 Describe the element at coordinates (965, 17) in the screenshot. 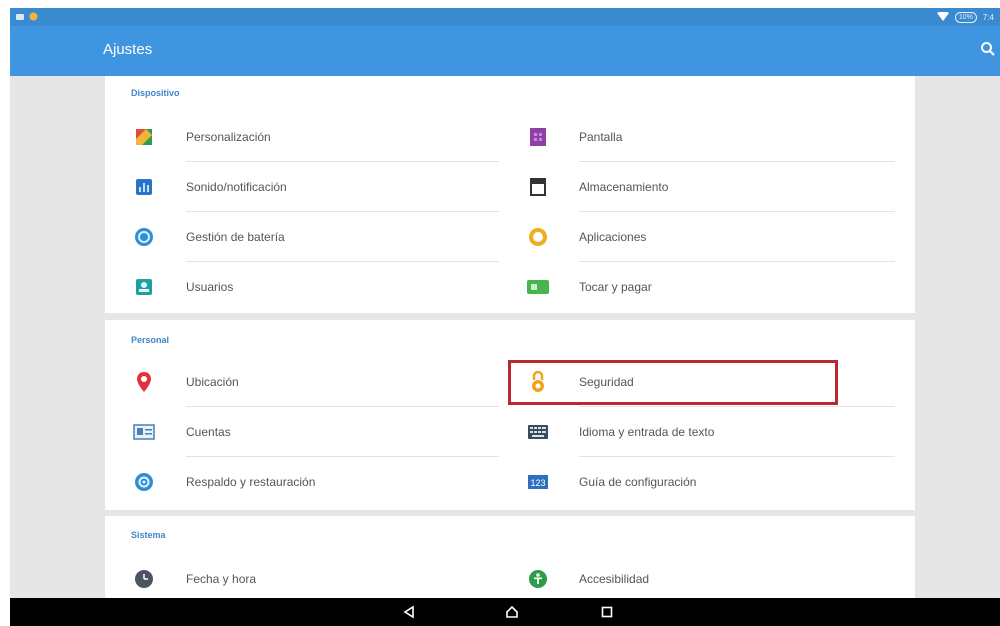

I see `battery-icon: 10%` at that location.